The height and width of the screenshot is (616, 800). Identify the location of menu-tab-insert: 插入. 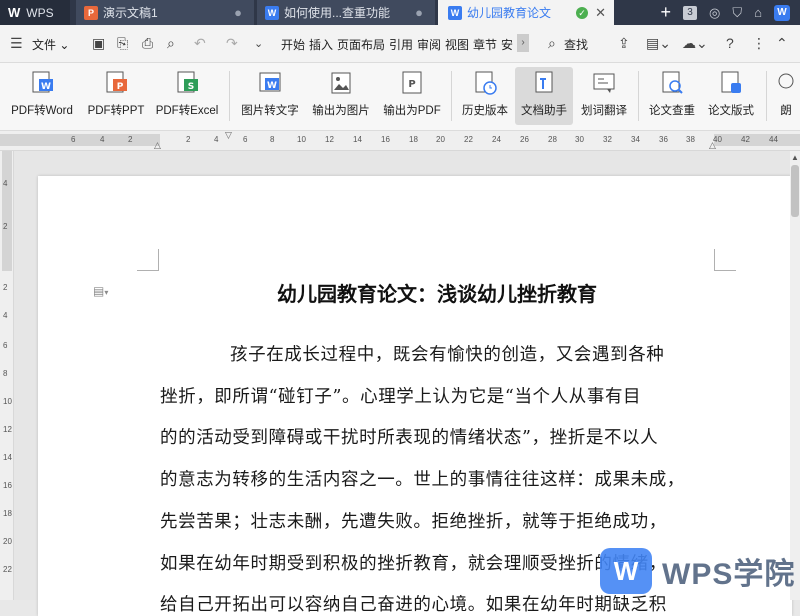
(321, 44).